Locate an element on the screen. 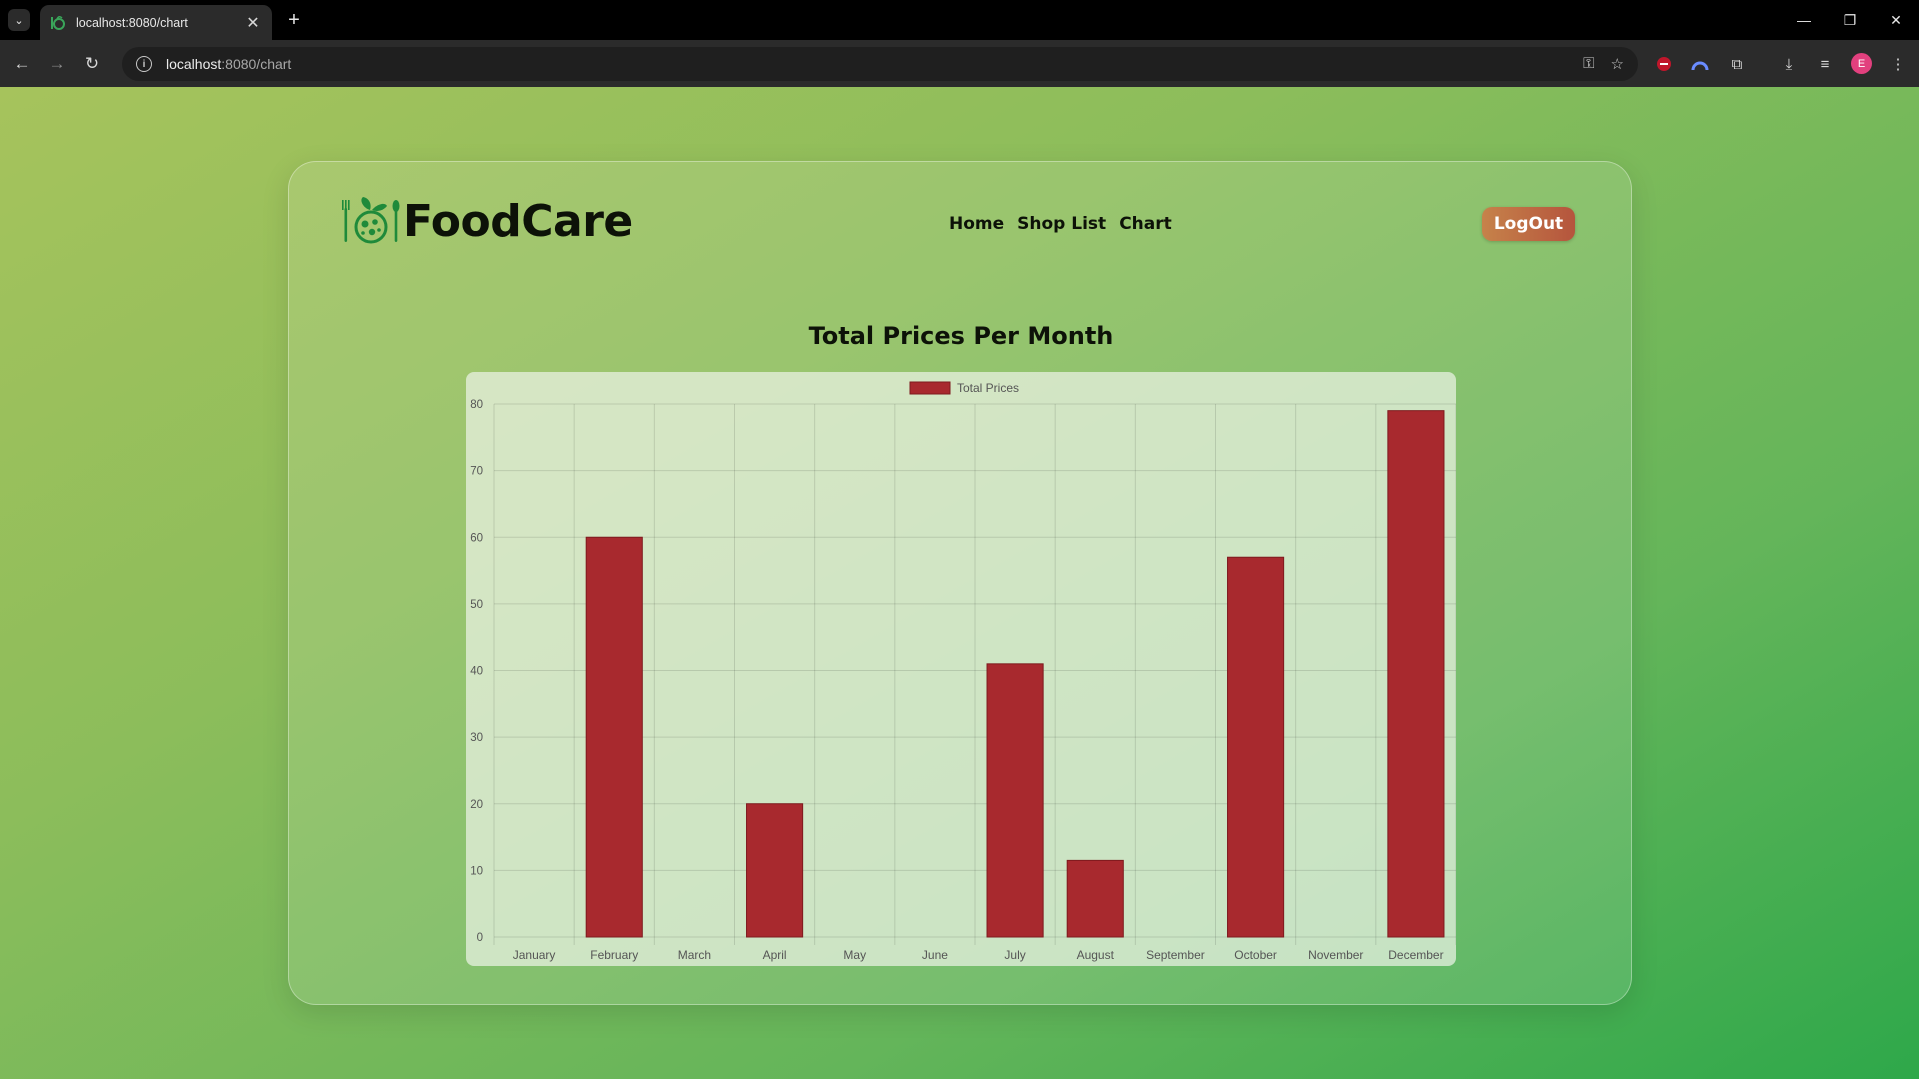  logout-button: LogOut is located at coordinates (1528, 224).